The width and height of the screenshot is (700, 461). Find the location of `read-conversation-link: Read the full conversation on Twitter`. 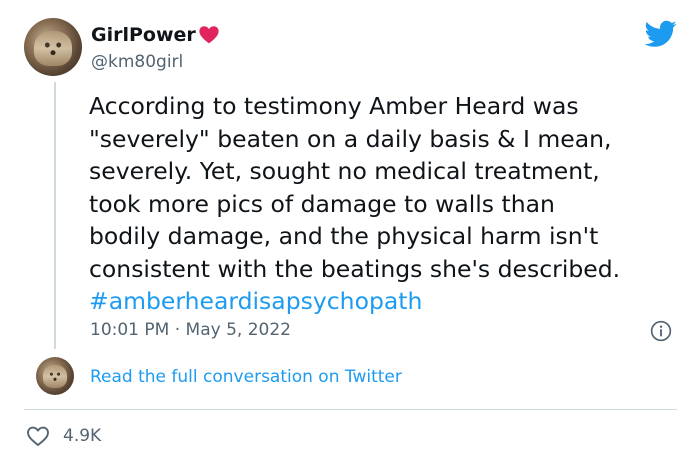

read-conversation-link: Read the full conversation on Twitter is located at coordinates (246, 377).